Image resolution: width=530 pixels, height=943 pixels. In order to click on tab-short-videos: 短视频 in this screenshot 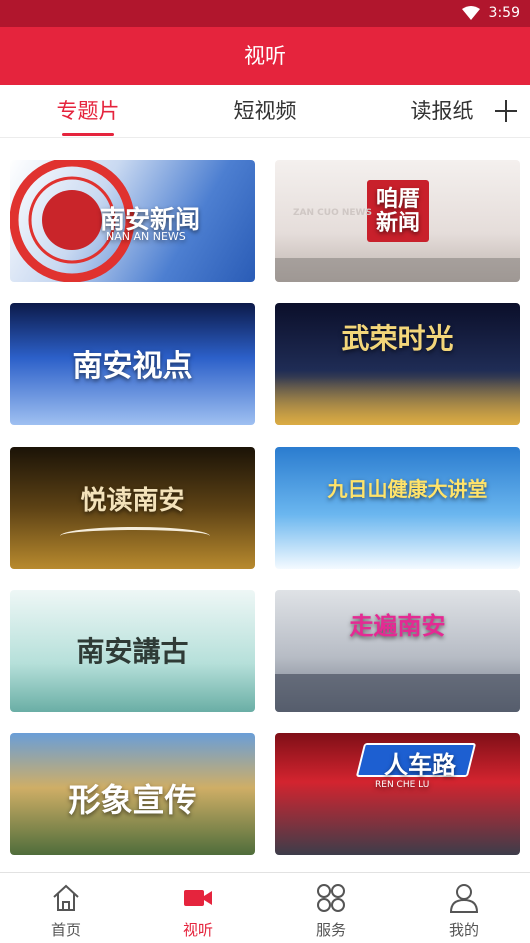, I will do `click(265, 111)`.